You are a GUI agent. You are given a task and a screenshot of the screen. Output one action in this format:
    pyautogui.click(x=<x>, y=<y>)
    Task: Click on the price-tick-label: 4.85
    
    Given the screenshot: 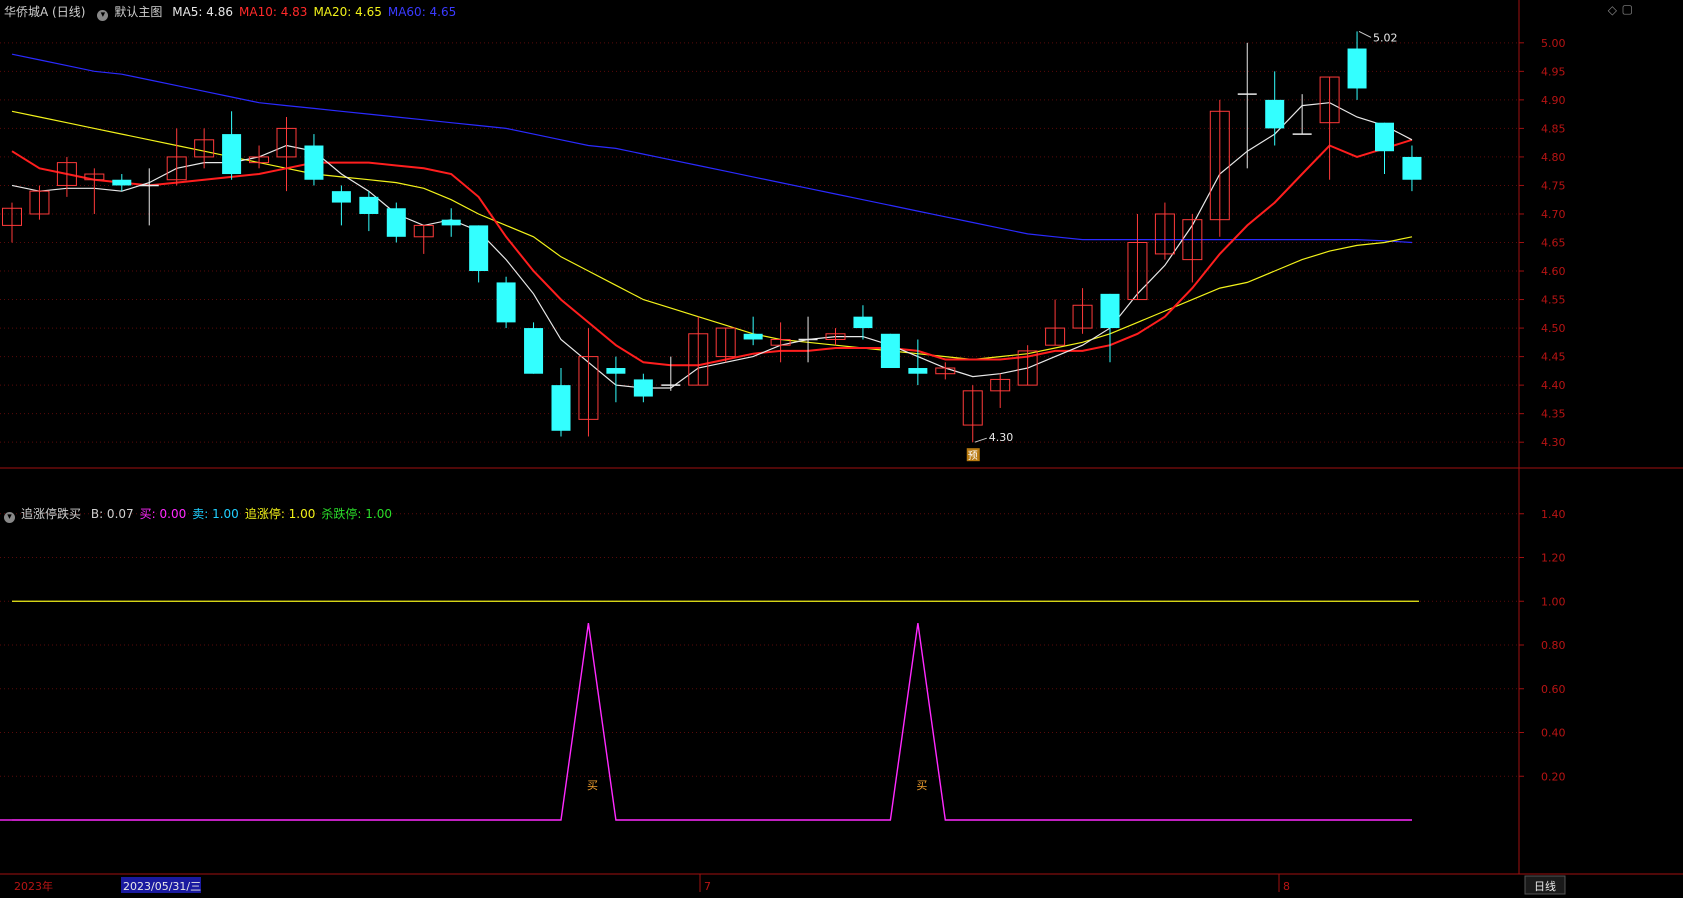 What is the action you would take?
    pyautogui.click(x=1553, y=128)
    